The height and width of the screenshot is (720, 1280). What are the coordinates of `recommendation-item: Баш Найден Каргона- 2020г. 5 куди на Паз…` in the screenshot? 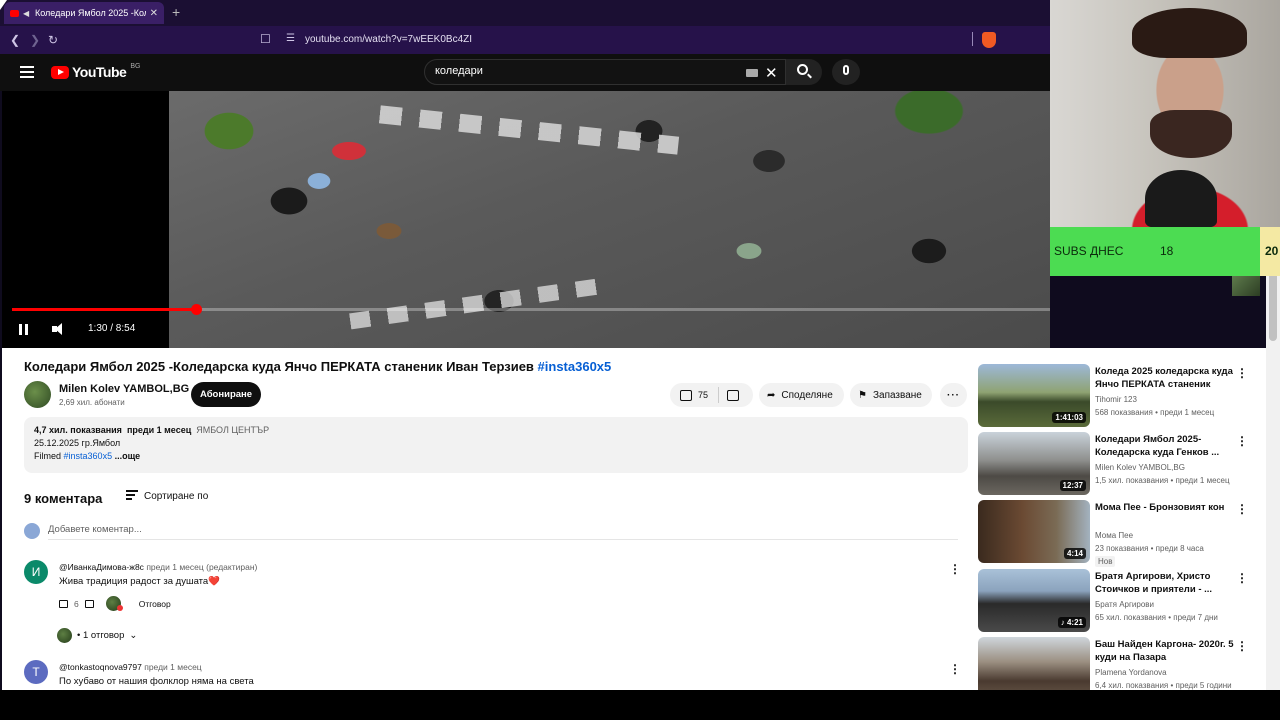 It's located at (1113, 663).